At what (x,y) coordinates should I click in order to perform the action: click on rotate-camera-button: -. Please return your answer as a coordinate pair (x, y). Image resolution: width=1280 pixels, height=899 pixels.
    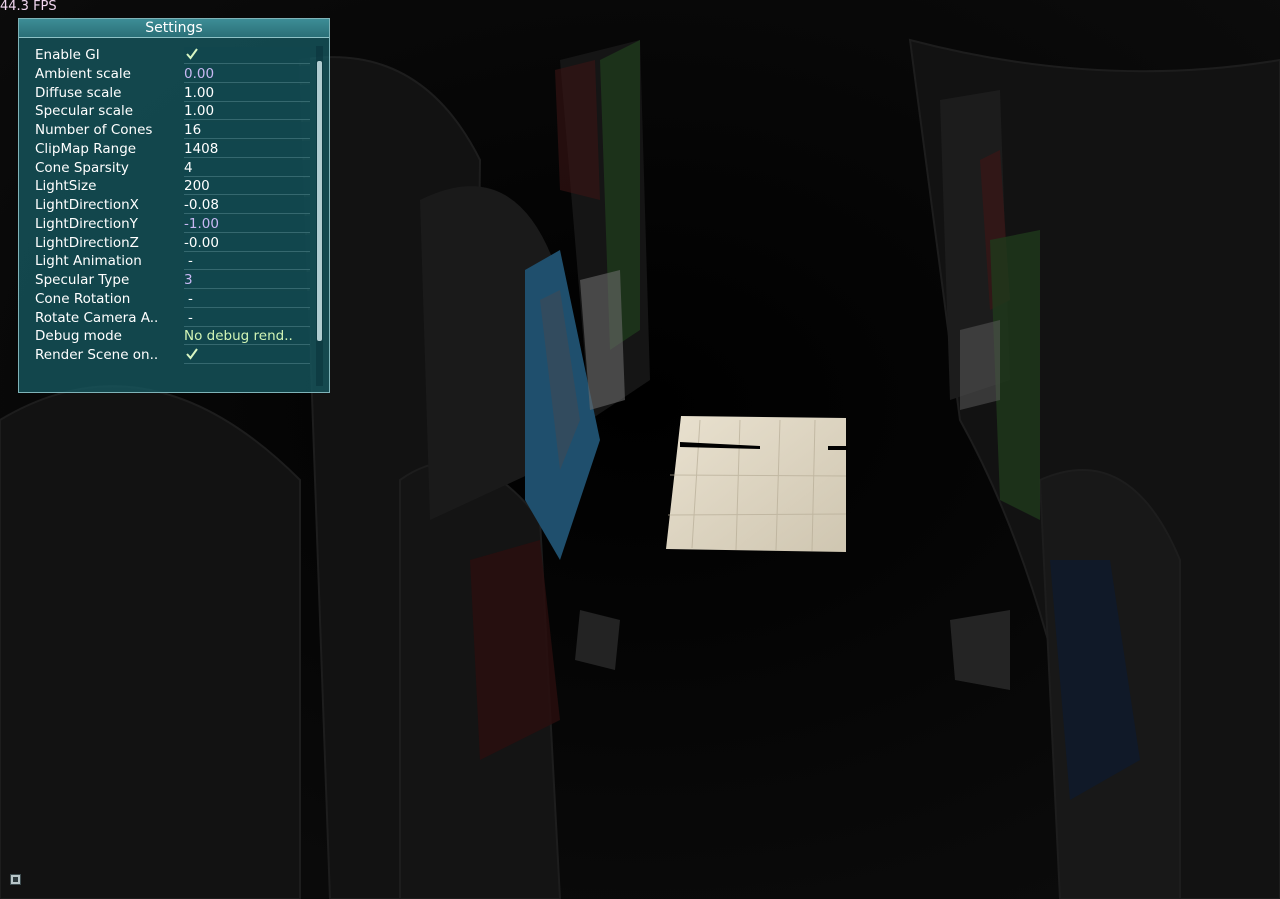
    Looking at the image, I should click on (247, 318).